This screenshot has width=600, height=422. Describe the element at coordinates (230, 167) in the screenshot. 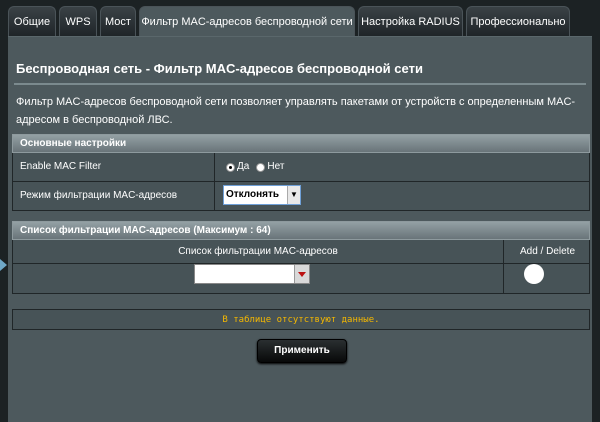

I see `radio-yes` at that location.